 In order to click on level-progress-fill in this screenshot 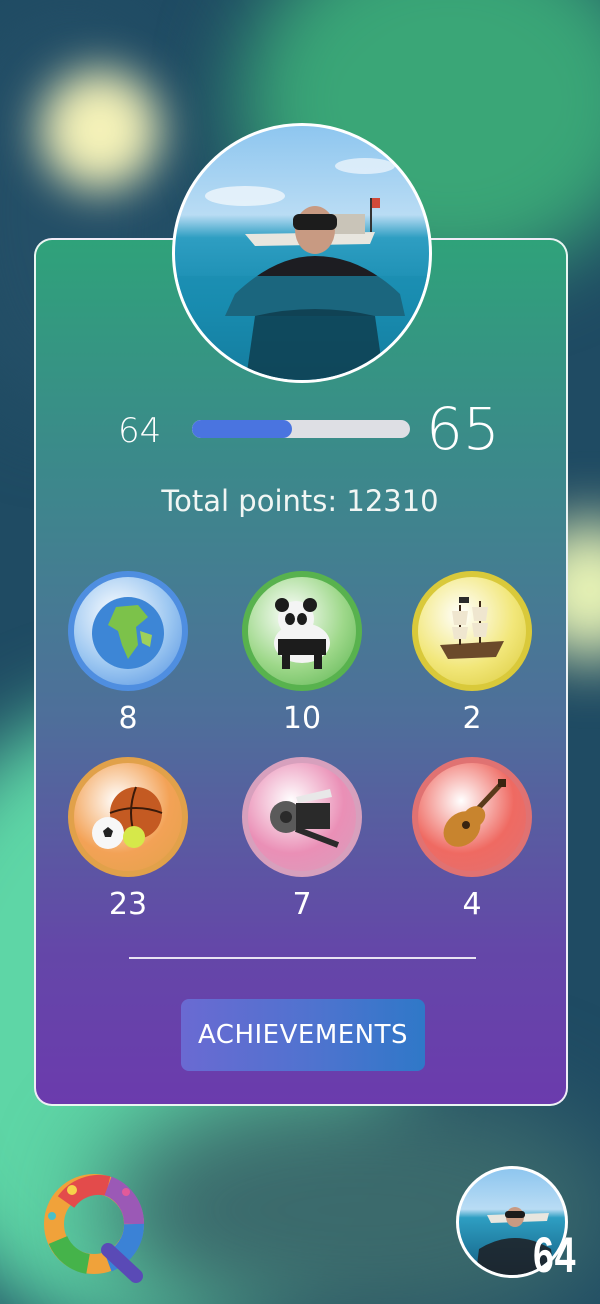, I will do `click(242, 429)`.